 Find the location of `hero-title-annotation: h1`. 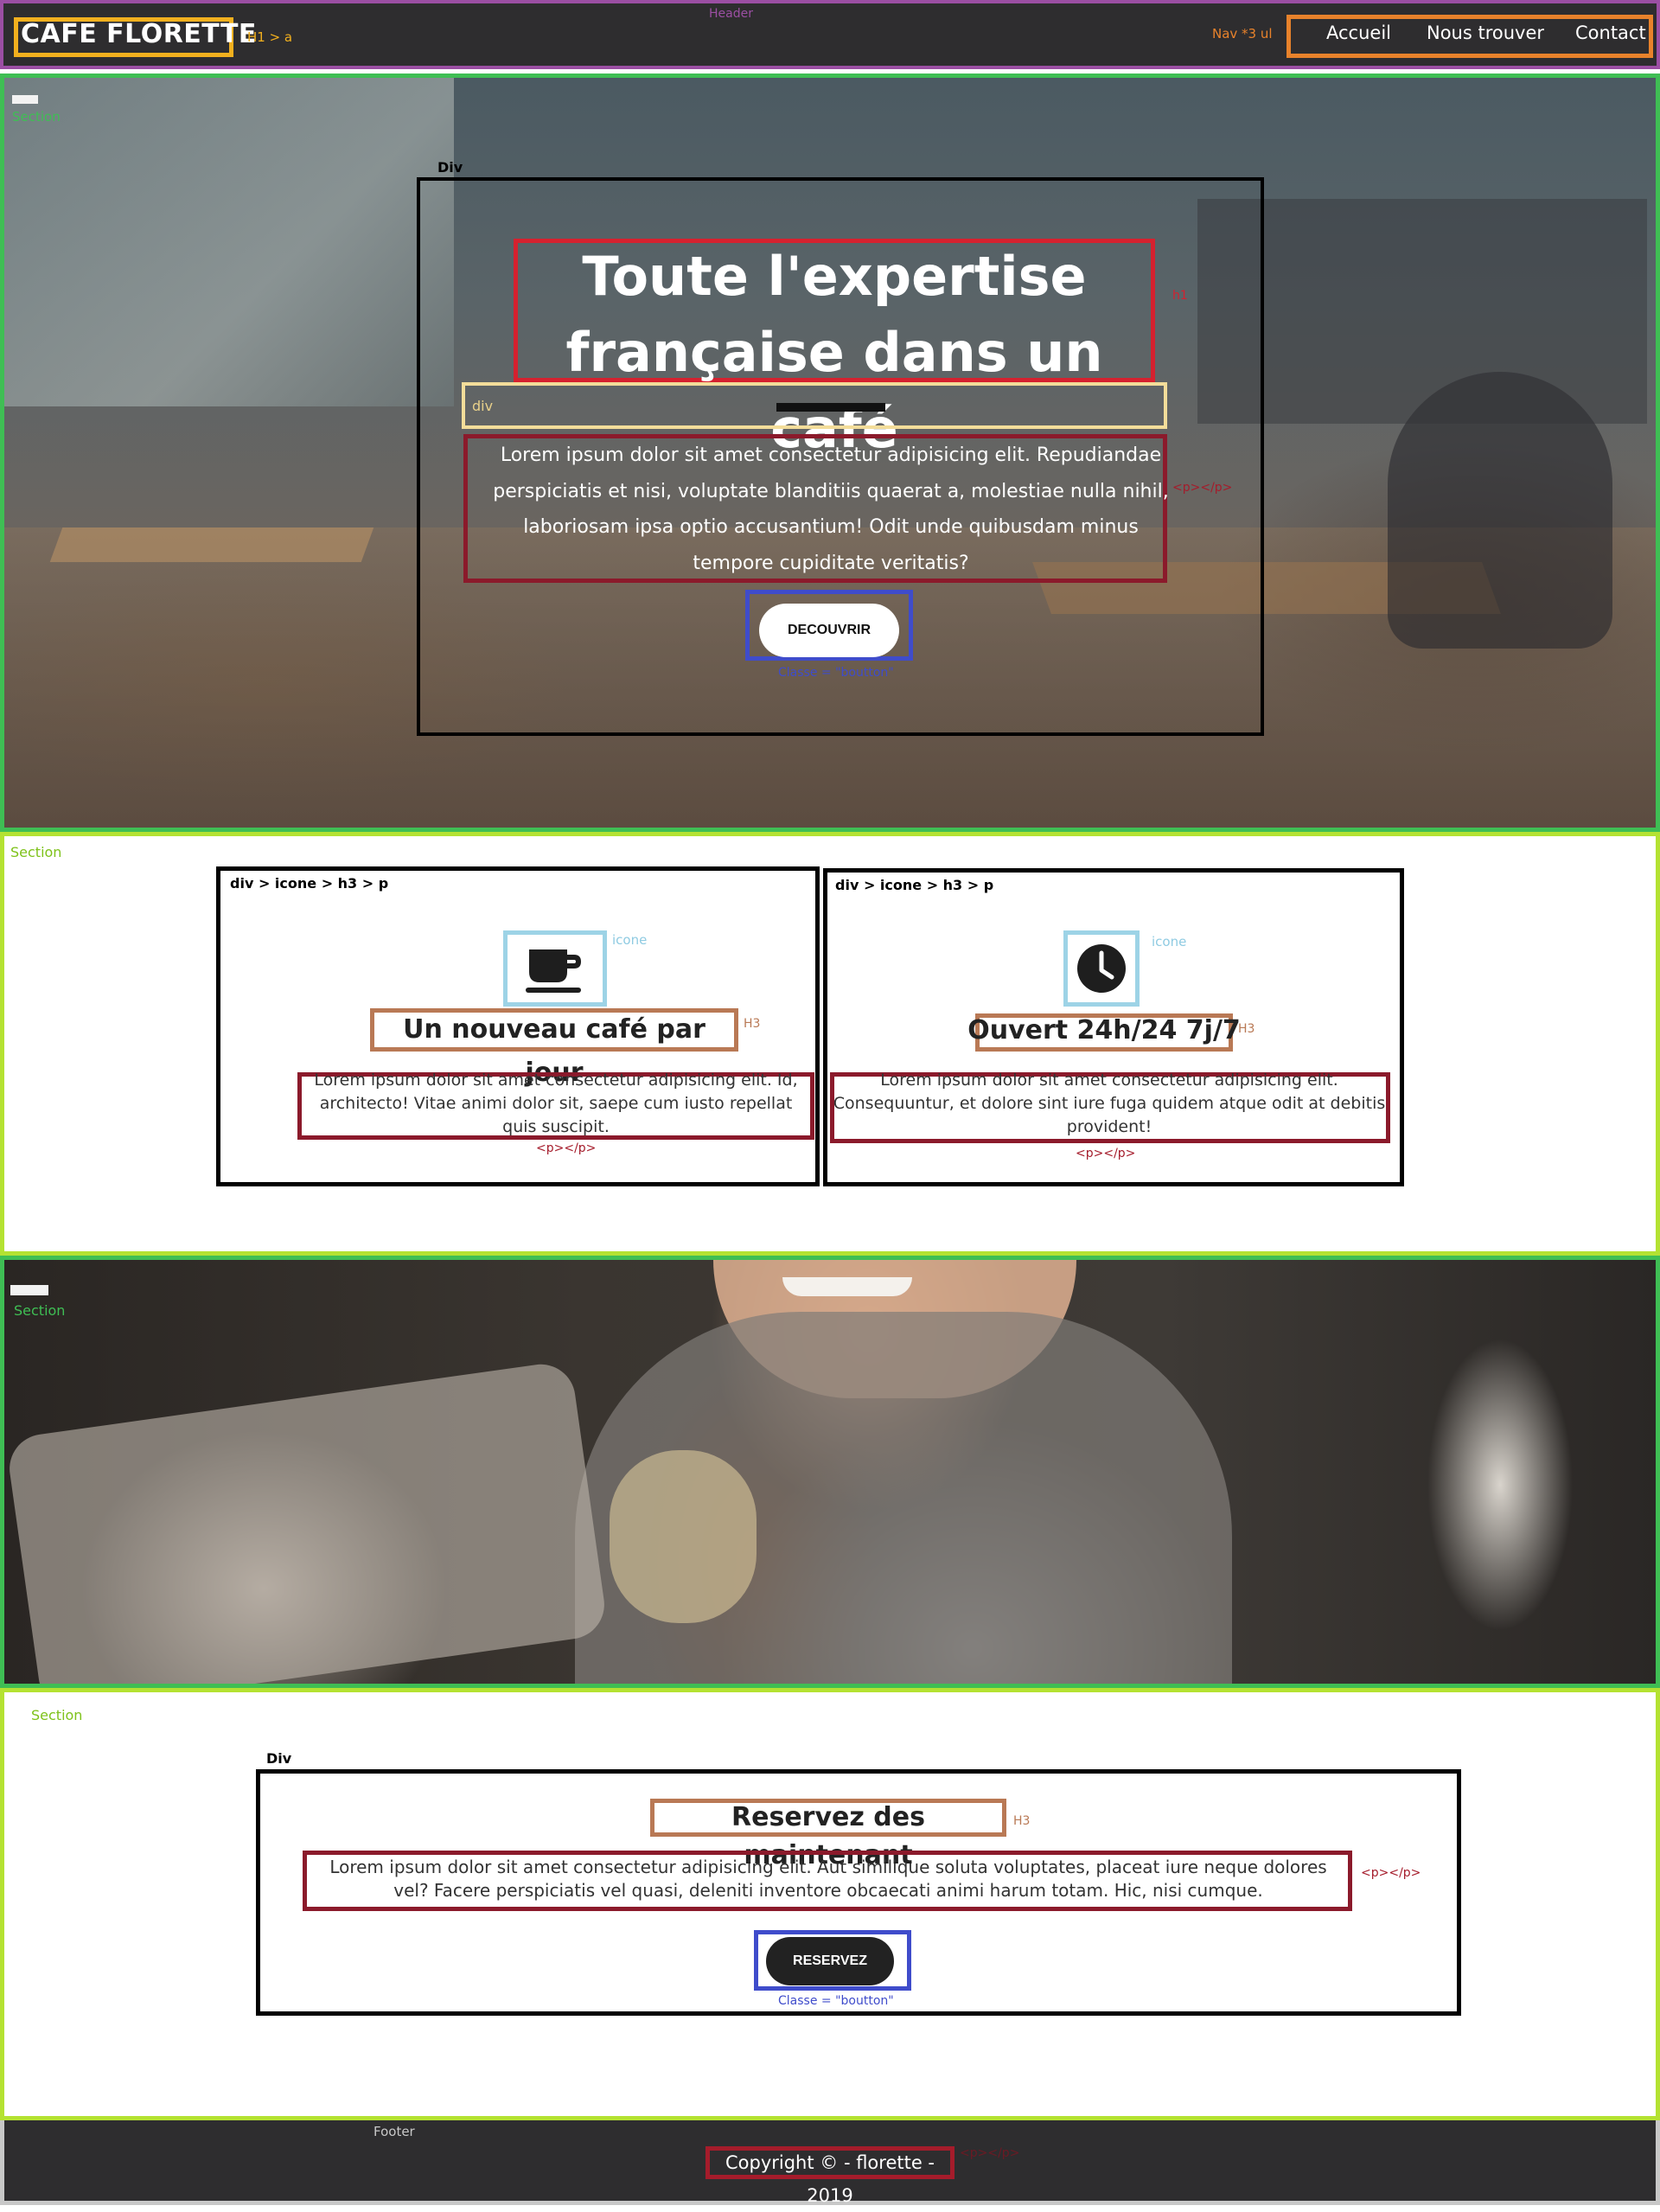

hero-title-annotation: h1 is located at coordinates (1180, 296).